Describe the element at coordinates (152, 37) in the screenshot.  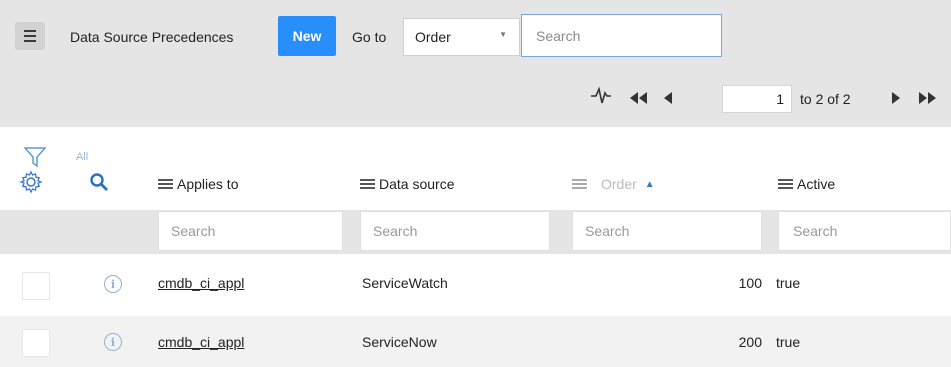
I see `list-title: Data Source Precedences` at that location.